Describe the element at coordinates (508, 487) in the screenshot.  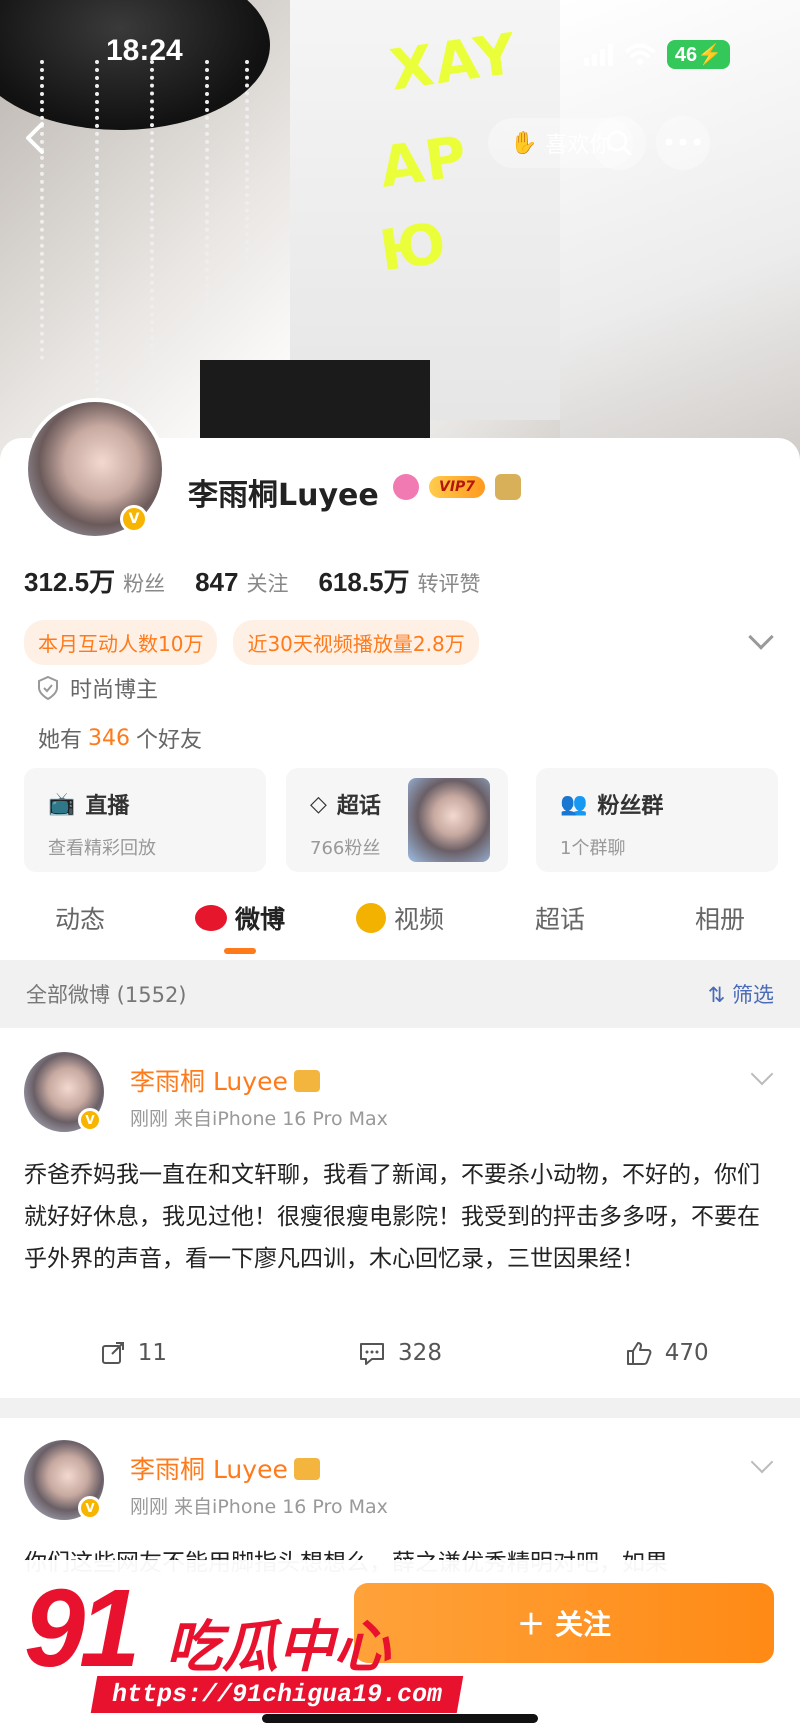
I see `medal-badge-icon` at that location.